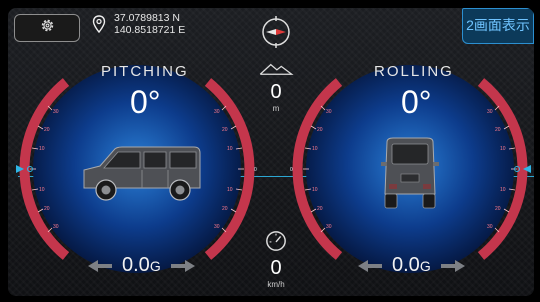  Describe the element at coordinates (145, 102) in the screenshot. I see `pitching-angle: 0°` at that location.